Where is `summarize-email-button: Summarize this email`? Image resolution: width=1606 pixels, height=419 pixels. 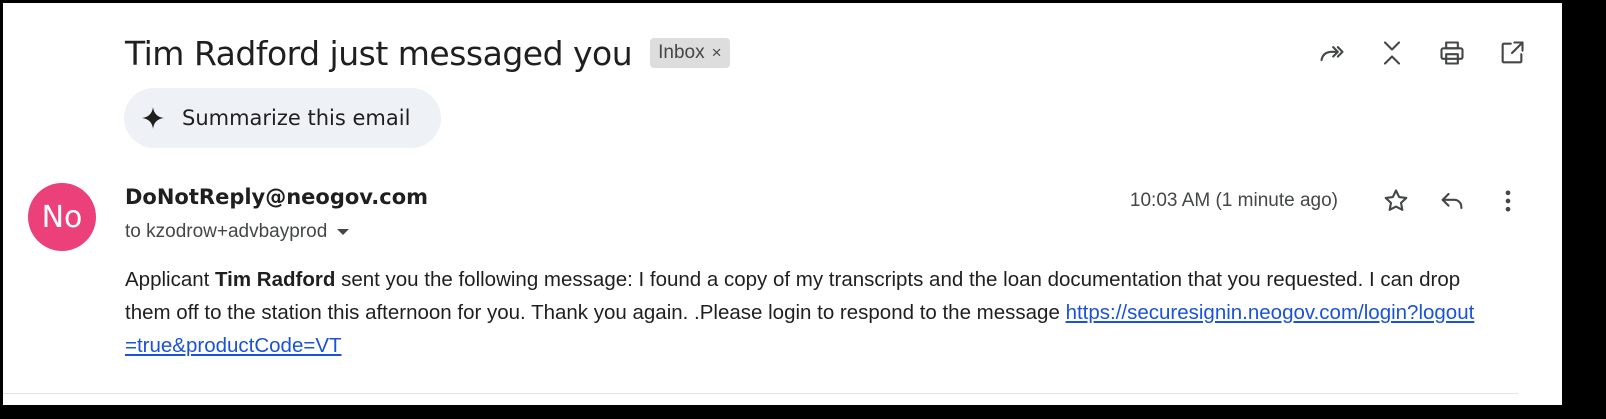
summarize-email-button: Summarize this email is located at coordinates (282, 118).